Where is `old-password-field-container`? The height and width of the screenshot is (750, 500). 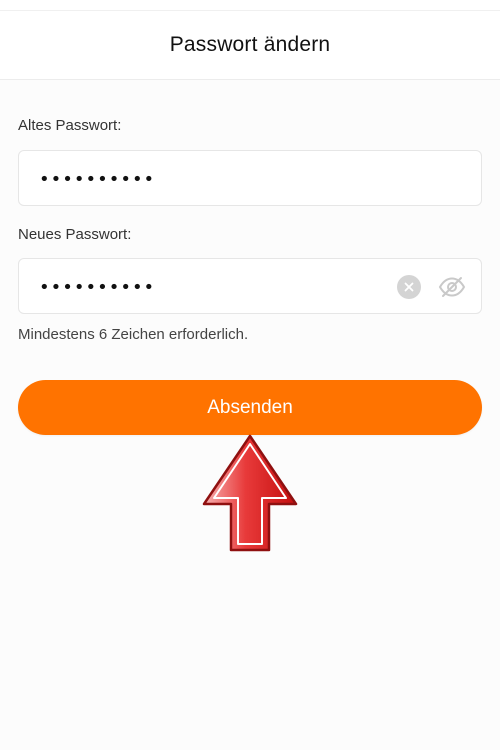
old-password-field-container is located at coordinates (250, 178).